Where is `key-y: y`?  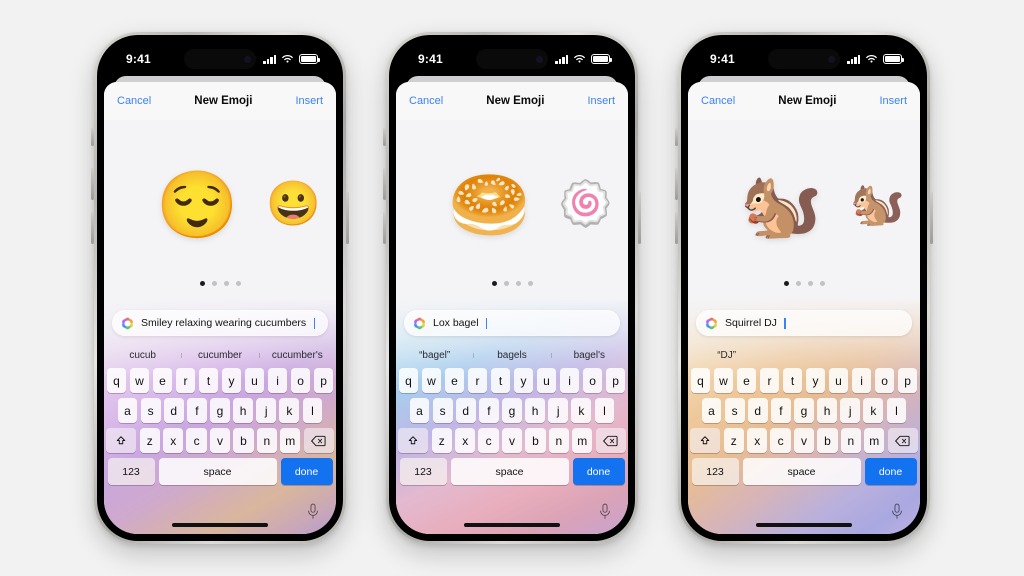
key-y: y is located at coordinates (815, 380).